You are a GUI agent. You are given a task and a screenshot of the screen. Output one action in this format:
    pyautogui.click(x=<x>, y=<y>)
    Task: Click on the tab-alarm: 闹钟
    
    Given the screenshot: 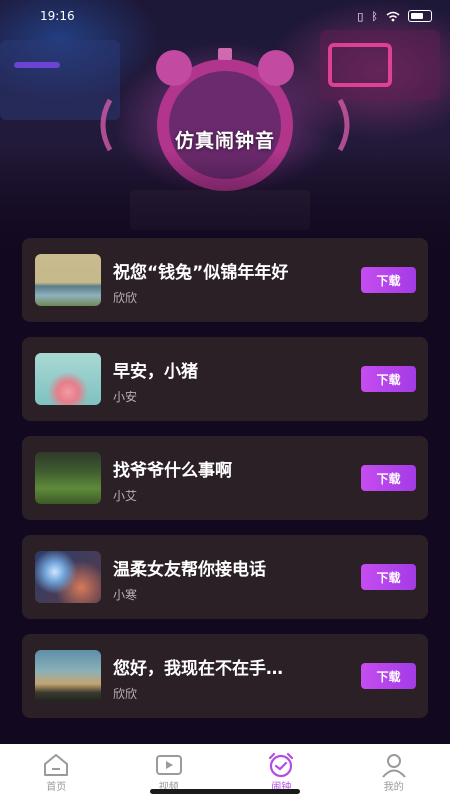 What is the action you would take?
    pyautogui.click(x=281, y=768)
    